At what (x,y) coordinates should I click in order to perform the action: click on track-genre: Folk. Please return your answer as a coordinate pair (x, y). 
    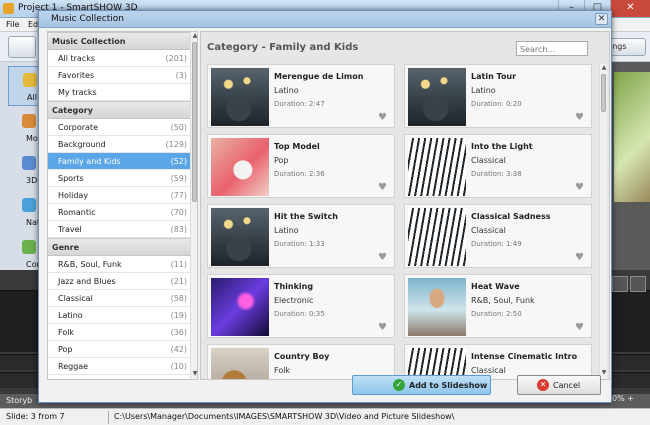
    Looking at the image, I should click on (282, 370).